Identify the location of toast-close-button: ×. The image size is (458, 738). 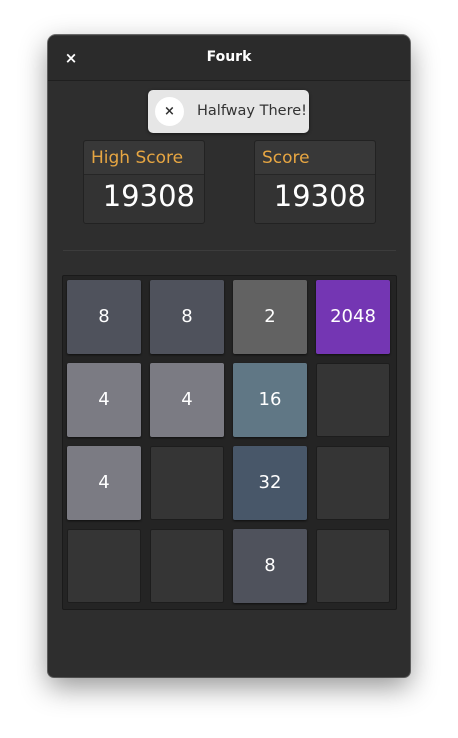
(169, 111).